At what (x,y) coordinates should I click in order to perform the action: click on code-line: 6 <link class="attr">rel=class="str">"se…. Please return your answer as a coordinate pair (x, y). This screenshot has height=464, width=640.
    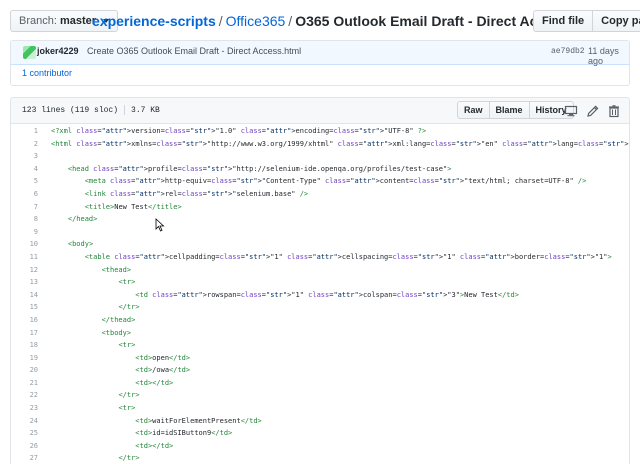
    Looking at the image, I should click on (320, 194).